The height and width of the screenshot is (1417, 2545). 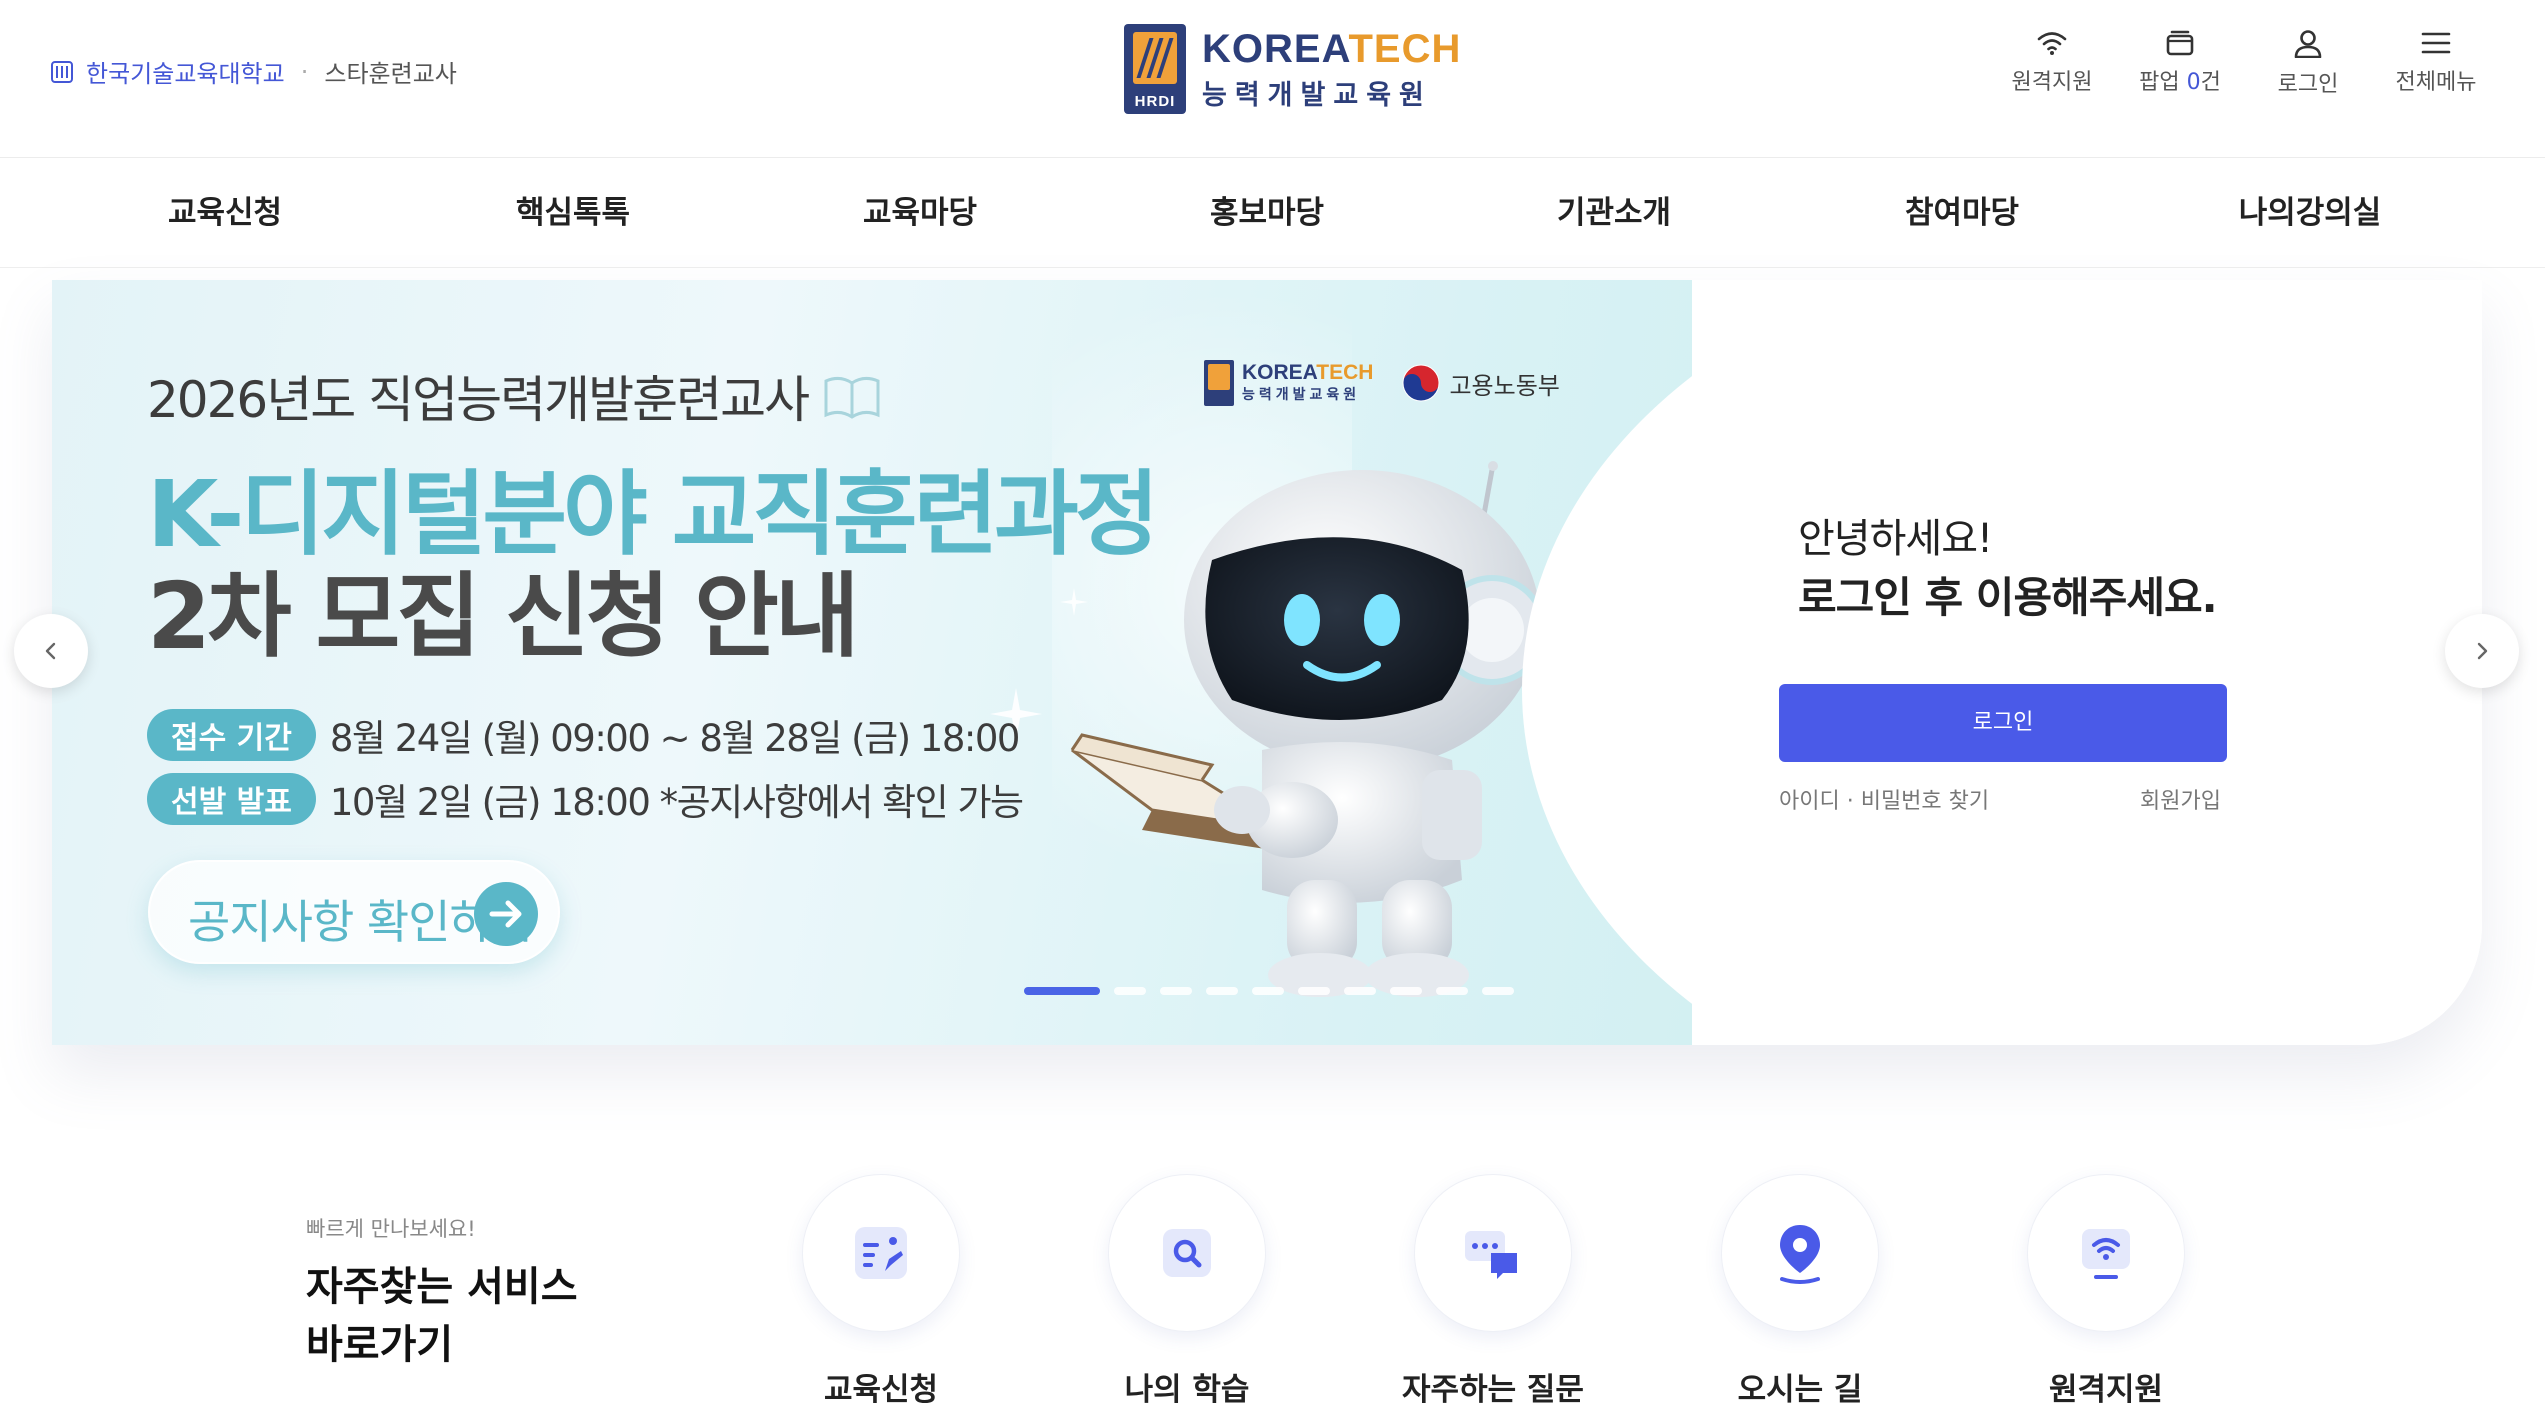 I want to click on main-navigation: 교육신청 핵심톡톡 교육마당 홍보마당 기관소개 참여마당 나의강의실, so click(x=1272, y=213).